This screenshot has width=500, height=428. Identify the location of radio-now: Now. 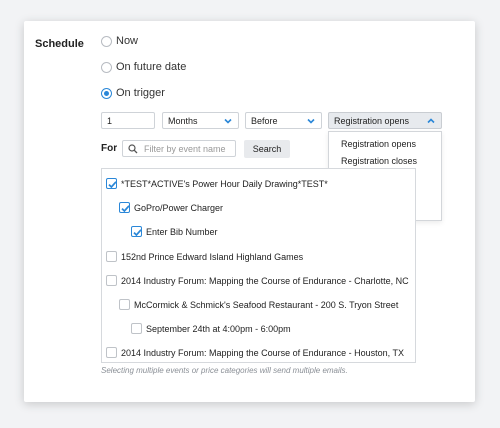
(119, 41).